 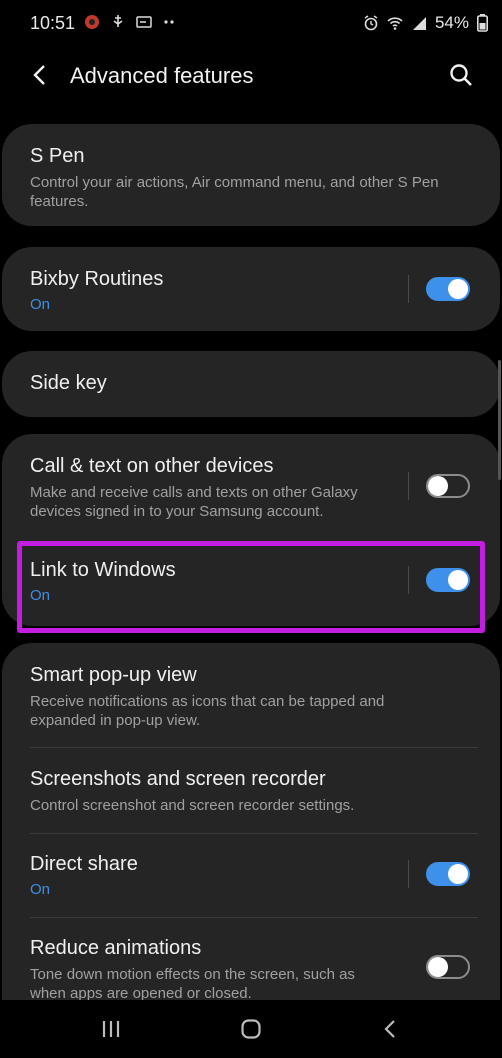 What do you see at coordinates (499, 420) in the screenshot?
I see `scrollbar` at bounding box center [499, 420].